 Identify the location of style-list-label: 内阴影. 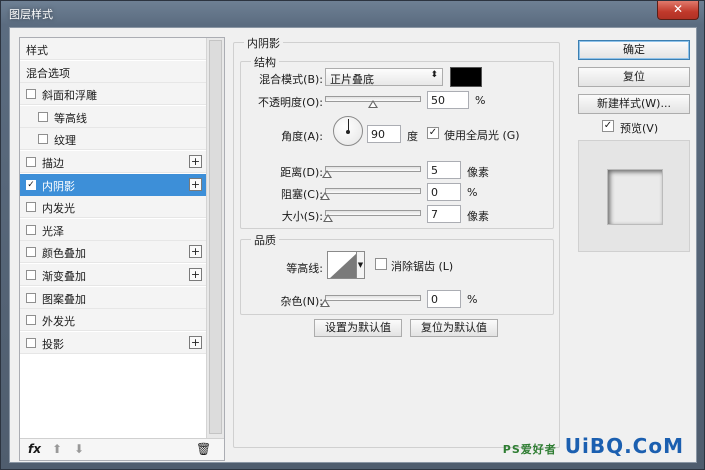
(58, 186).